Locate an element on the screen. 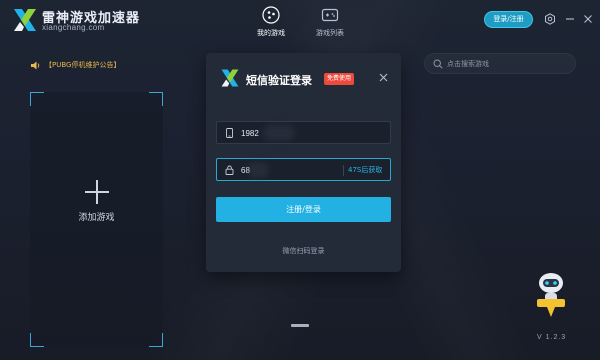  close-icon is located at coordinates (383, 77).